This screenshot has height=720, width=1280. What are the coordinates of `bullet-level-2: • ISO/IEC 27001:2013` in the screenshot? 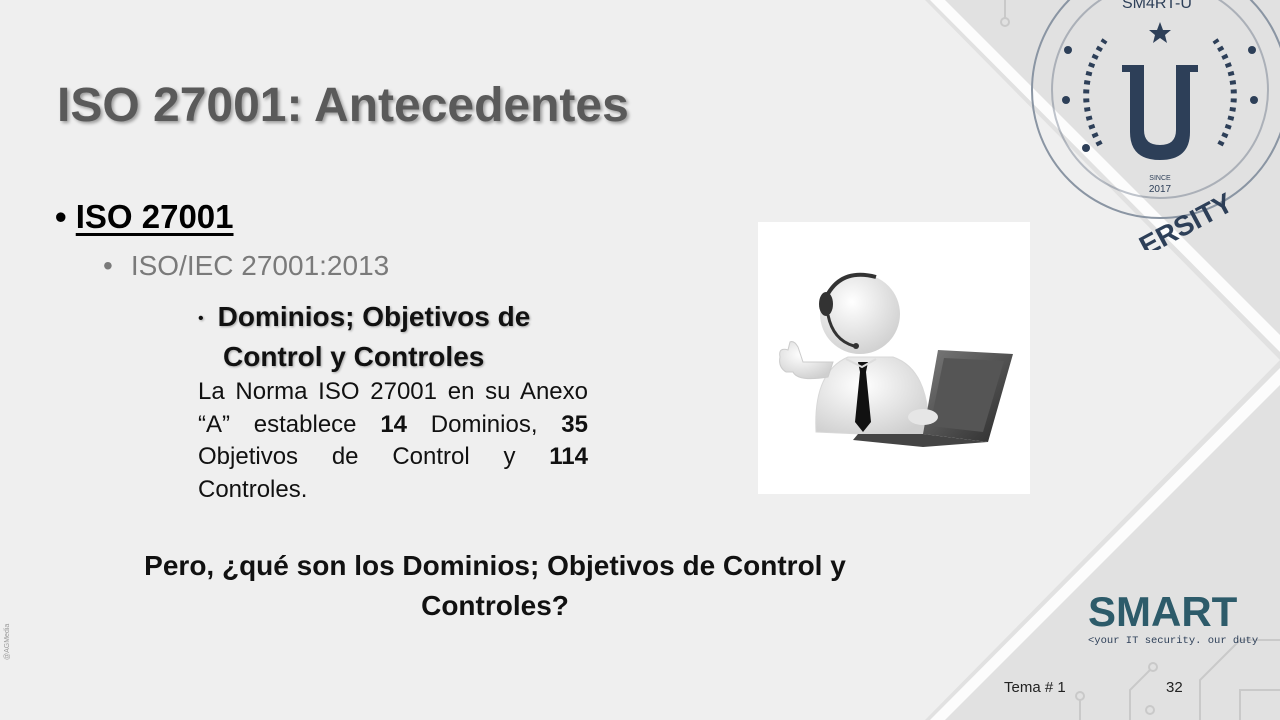 It's located at (246, 266).